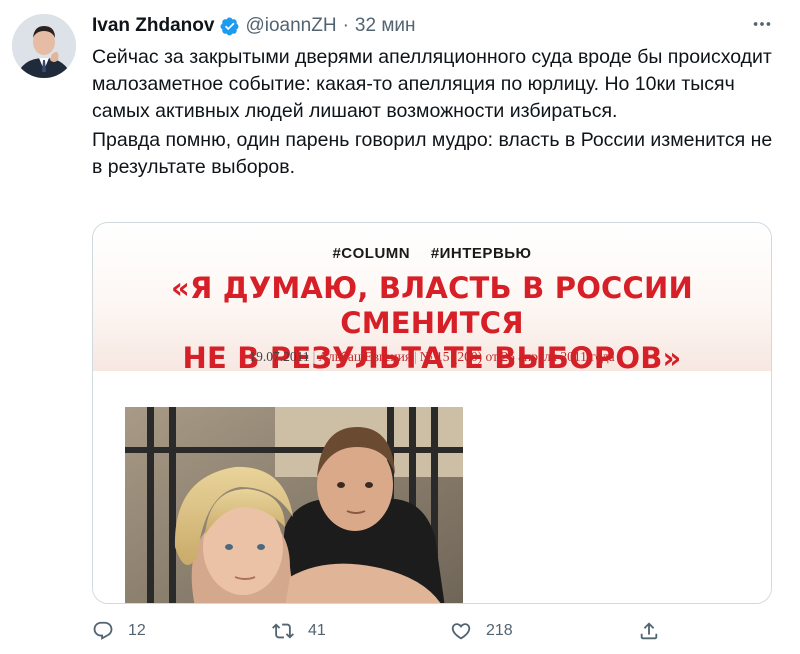 This screenshot has height=654, width=800. I want to click on article-tag-column: #COLUMN, so click(371, 253).